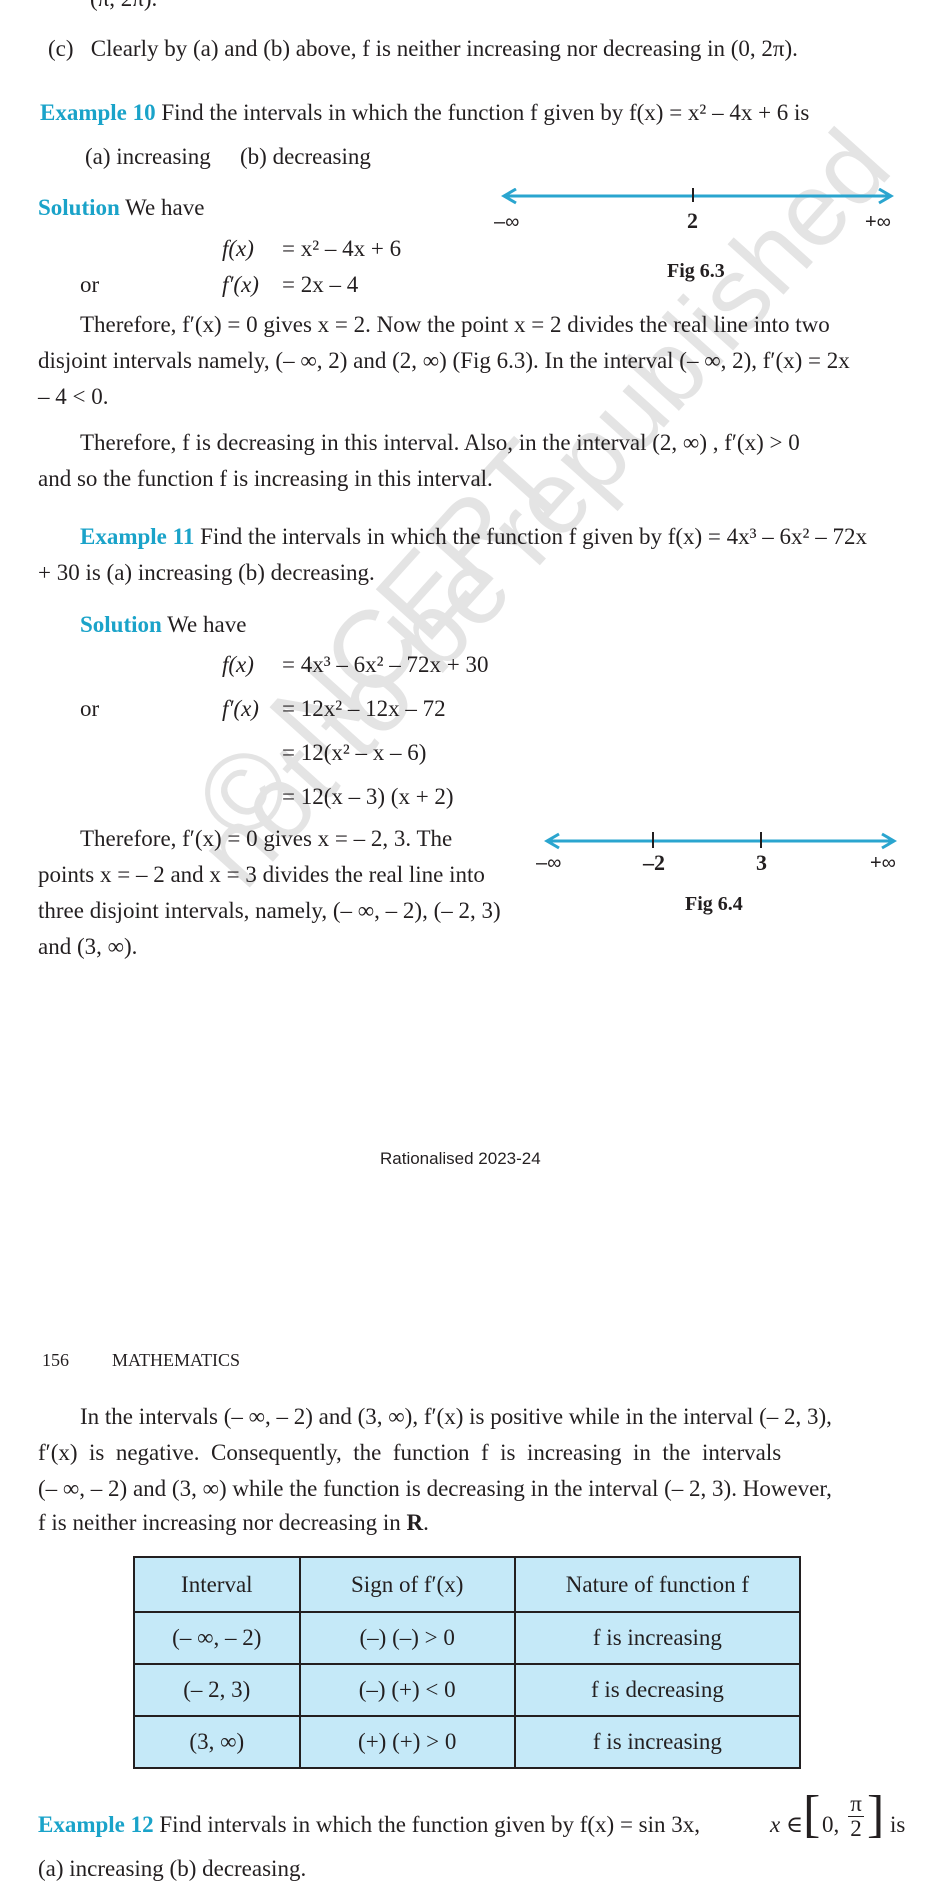  I want to click on example-11-question-line2: + 30 is (a) increasing (b) decreasing., so click(206, 572).